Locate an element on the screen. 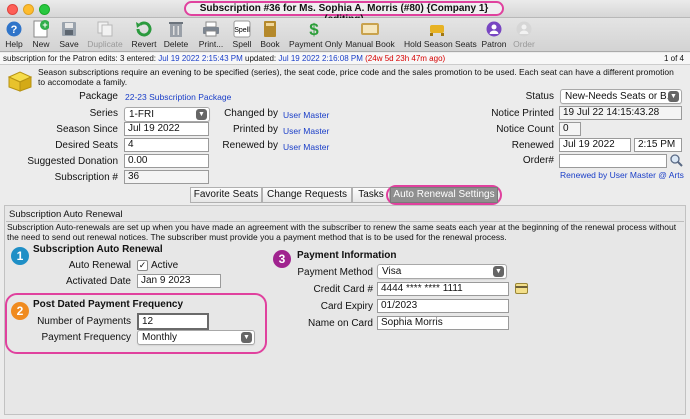 The height and width of the screenshot is (419, 690). age-text: (24w 5d 23h 47m ago) is located at coordinates (405, 58).